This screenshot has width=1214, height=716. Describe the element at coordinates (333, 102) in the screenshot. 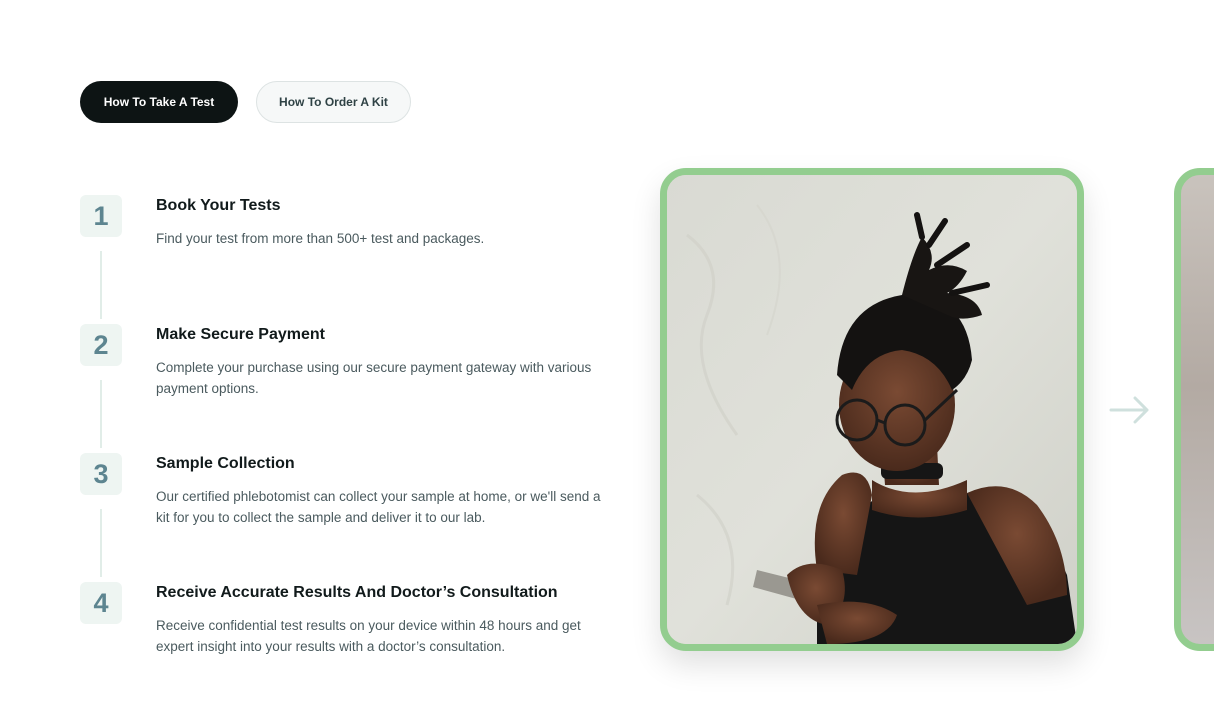

I see `tab-how-to-order-a-kit: How To Order A Kit` at that location.